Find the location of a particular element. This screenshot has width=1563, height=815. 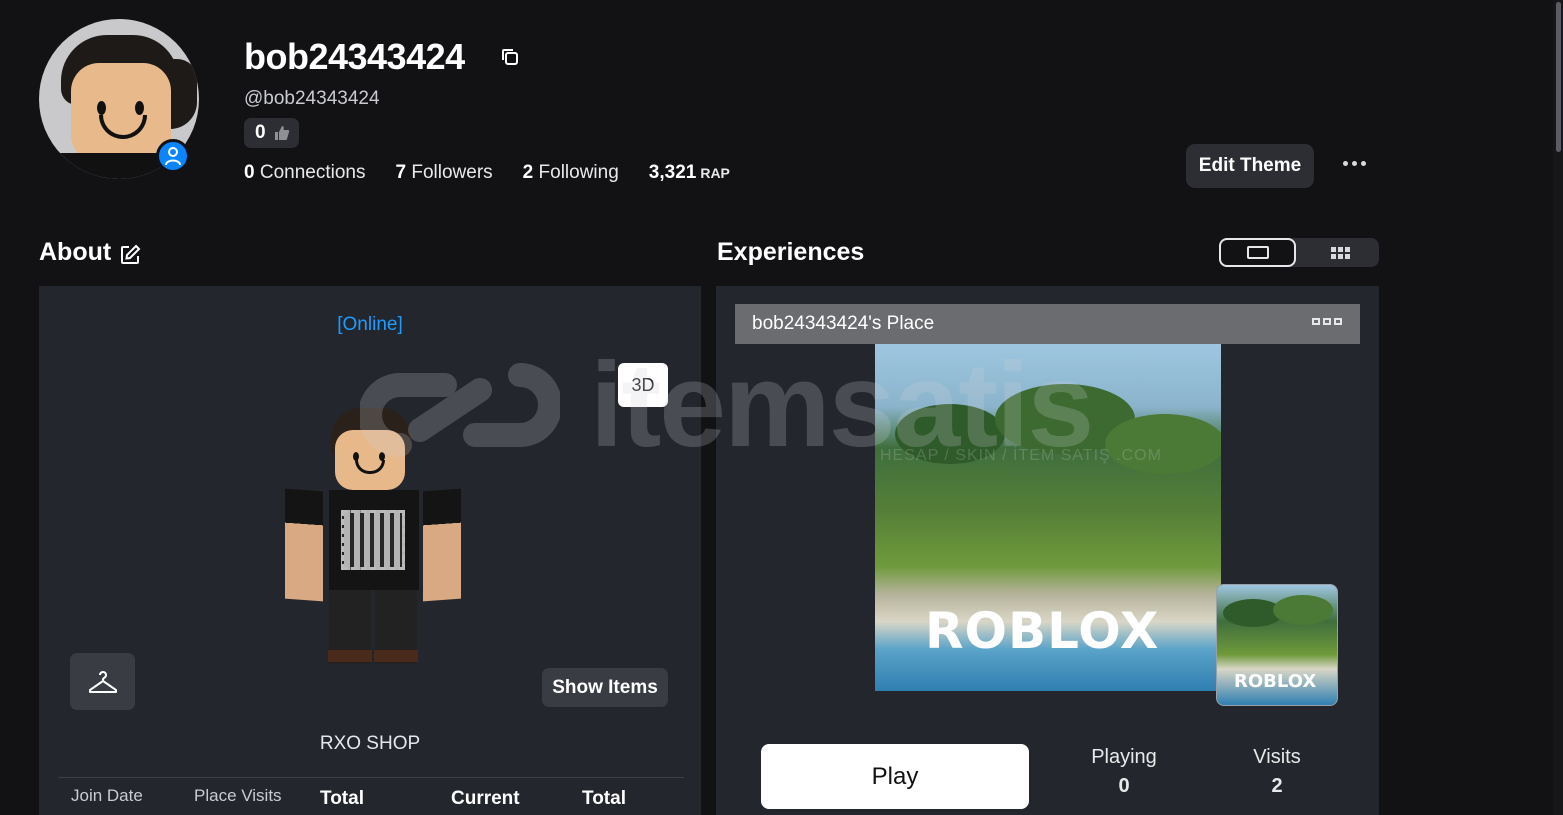

more-options-button is located at coordinates (1354, 163).